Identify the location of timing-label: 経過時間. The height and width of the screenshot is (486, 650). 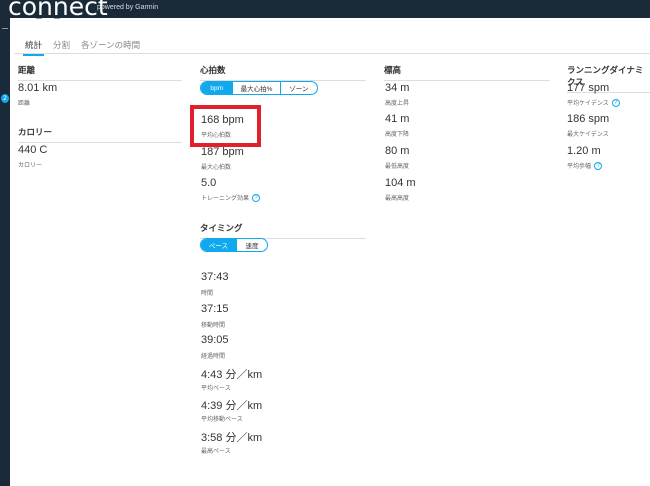
(213, 357).